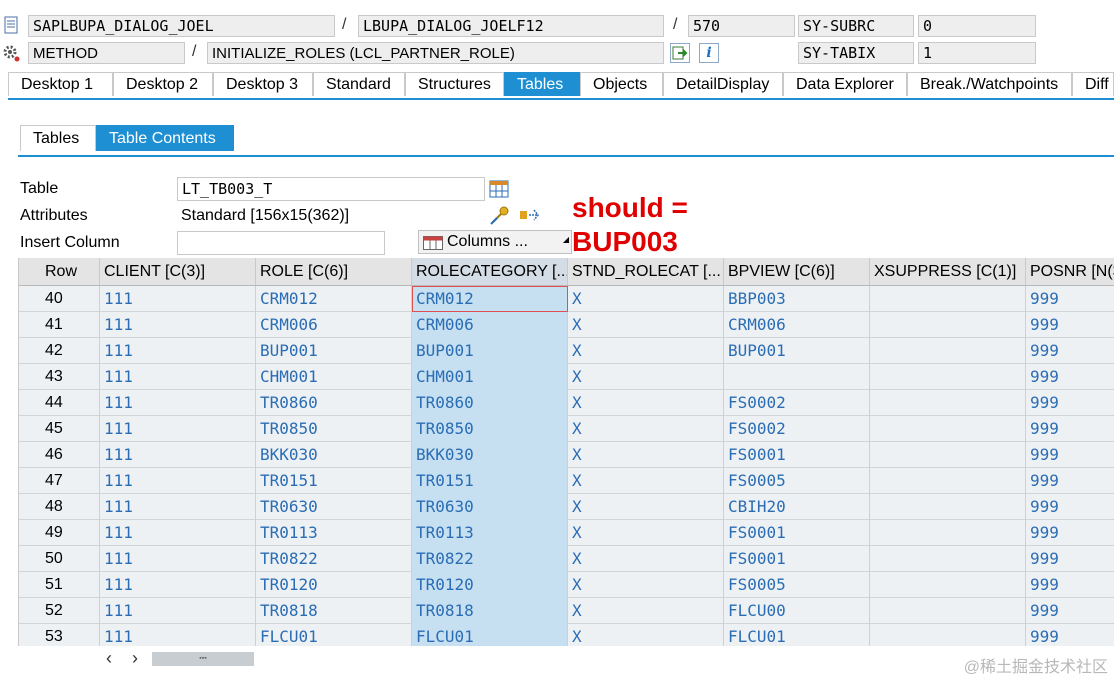 The height and width of the screenshot is (679, 1114). What do you see at coordinates (566, 455) in the screenshot?
I see `table-row: 46 111 BKK030 BKK030 X FS0001 999` at bounding box center [566, 455].